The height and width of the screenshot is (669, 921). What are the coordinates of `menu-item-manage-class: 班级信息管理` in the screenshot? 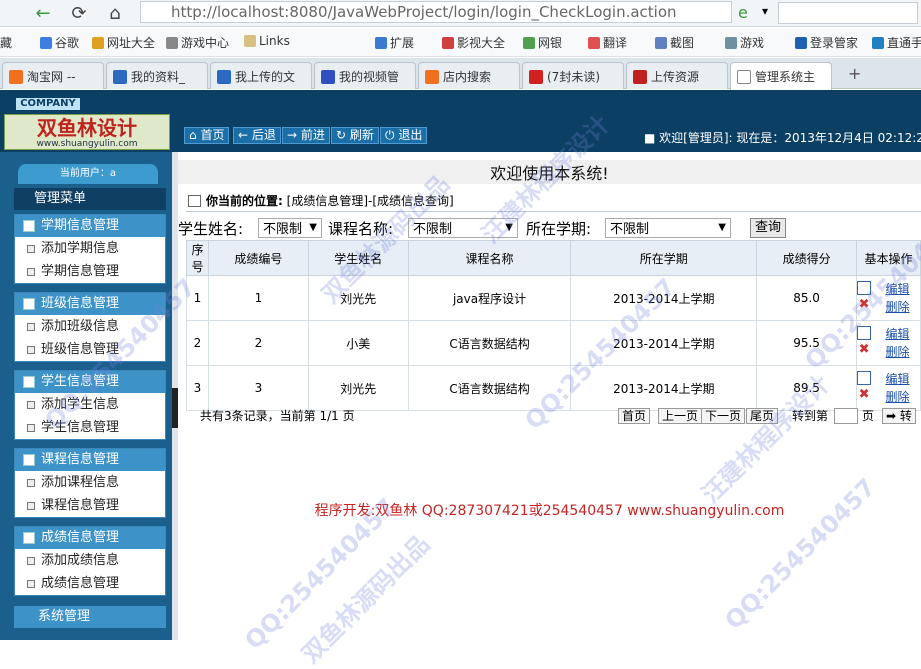 It's located at (90, 349).